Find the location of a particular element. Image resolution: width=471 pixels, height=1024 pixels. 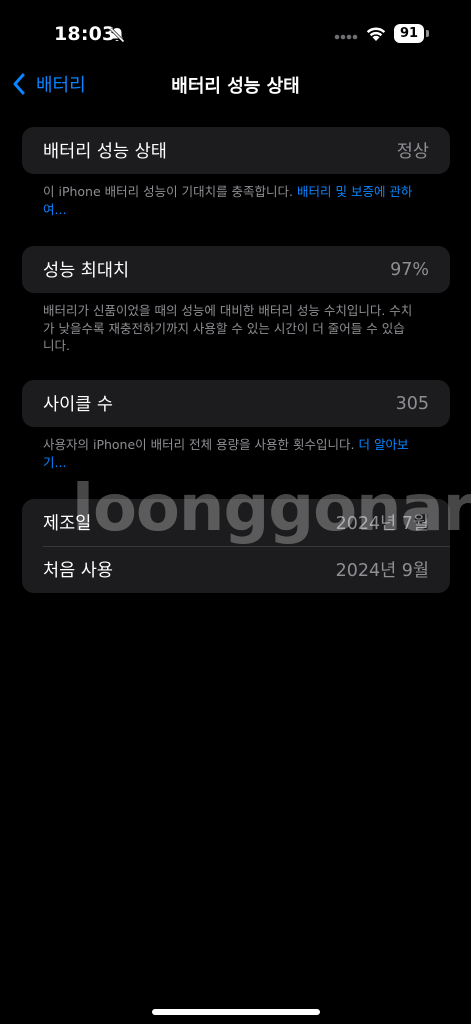

max-capacity-label: 성능 최대치 is located at coordinates (86, 271).